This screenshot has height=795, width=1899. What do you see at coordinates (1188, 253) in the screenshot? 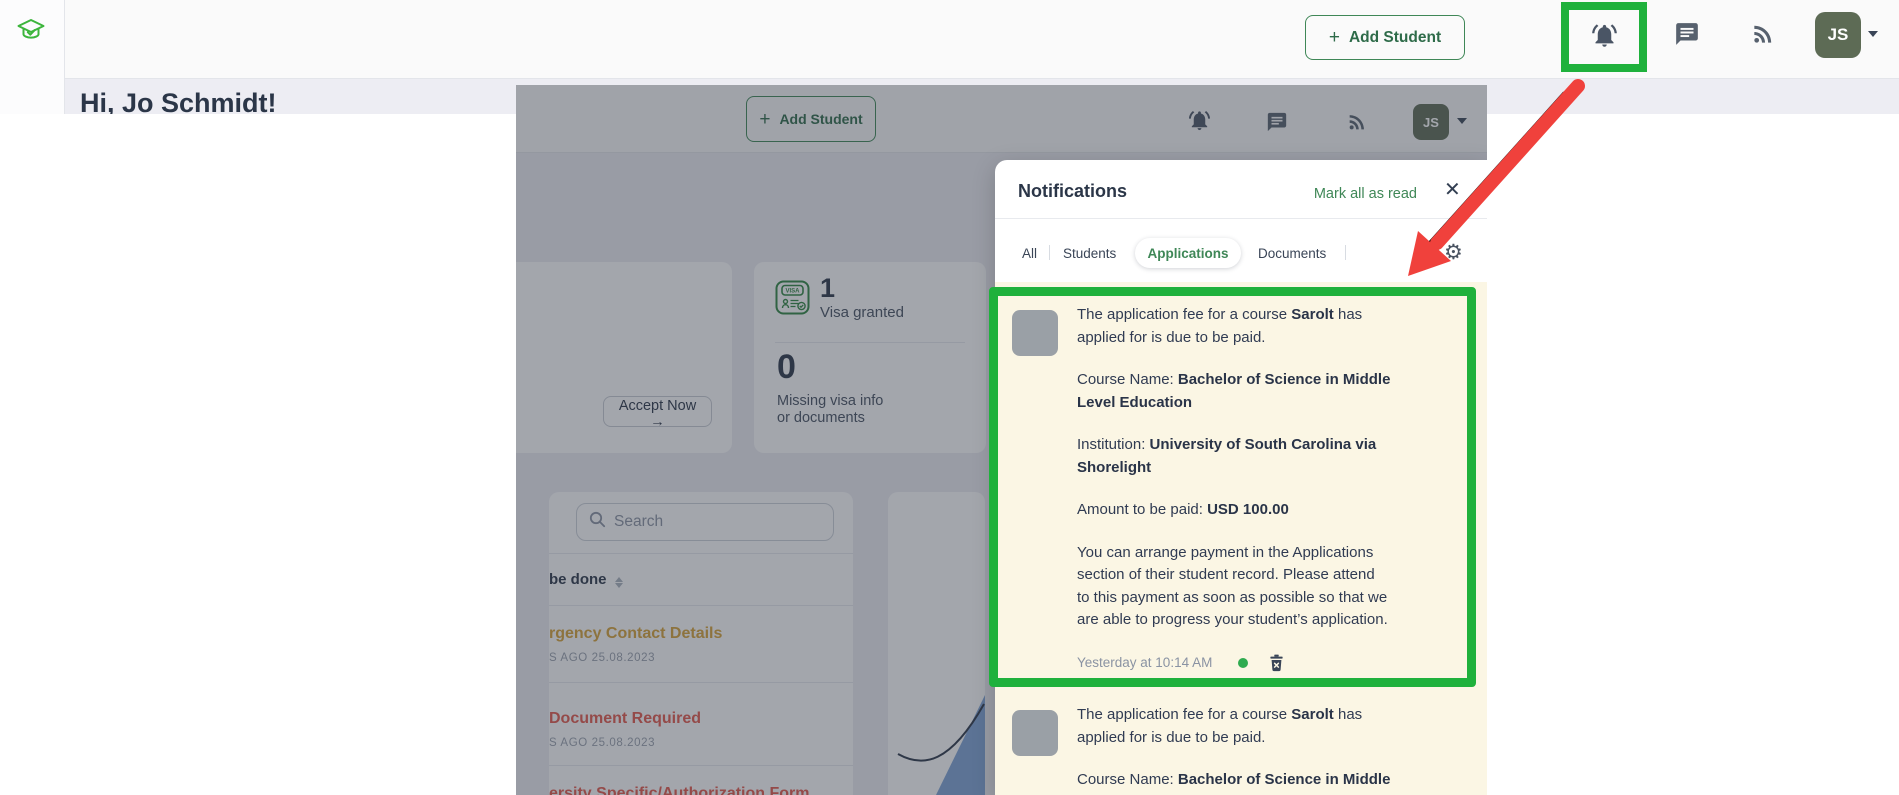
I see `tab-applications-active: Applications` at bounding box center [1188, 253].